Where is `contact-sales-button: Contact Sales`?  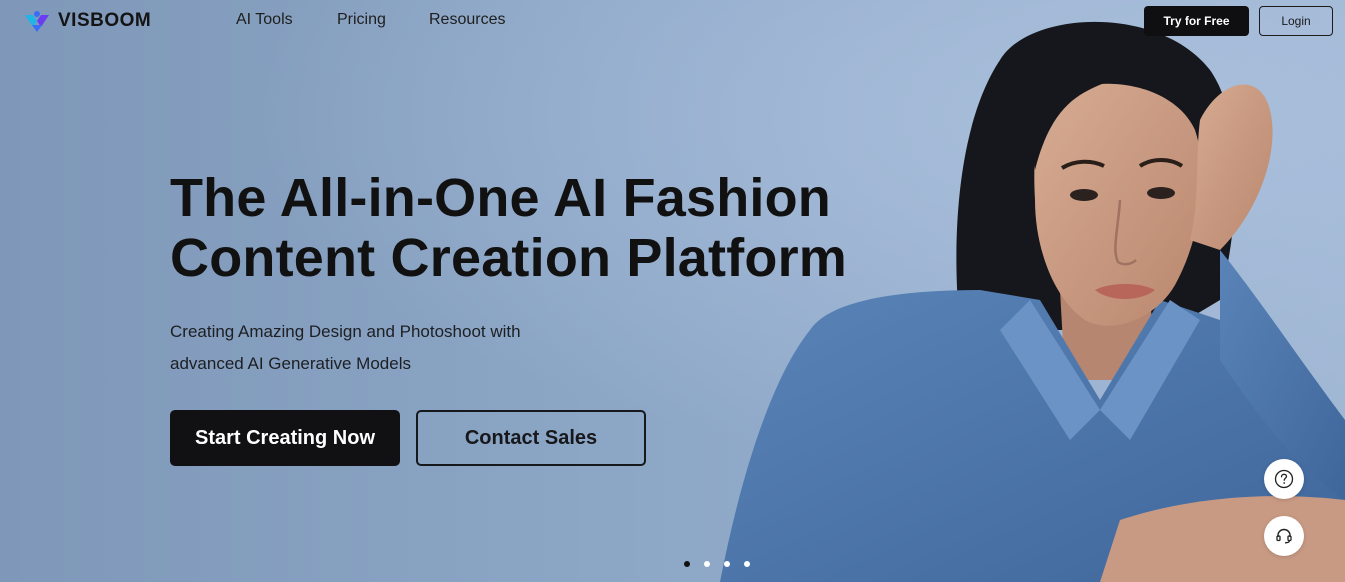 contact-sales-button: Contact Sales is located at coordinates (531, 438).